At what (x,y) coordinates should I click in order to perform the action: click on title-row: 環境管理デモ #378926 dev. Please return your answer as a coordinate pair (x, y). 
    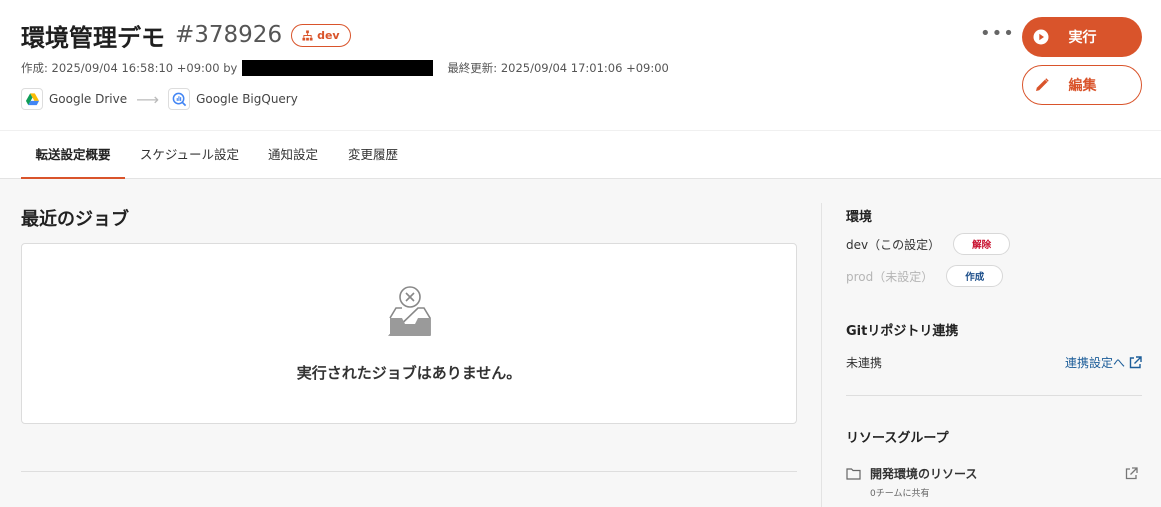
    Looking at the image, I should click on (186, 35).